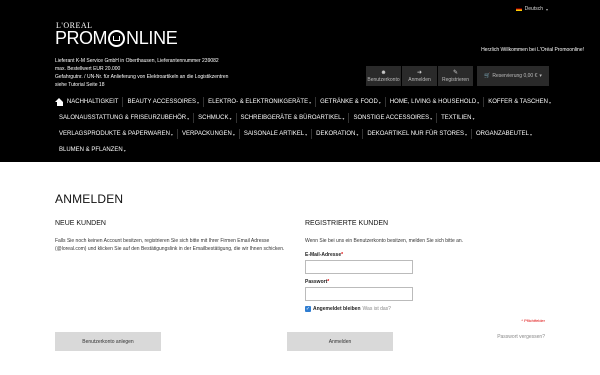  I want to click on nav-item: SALONAUSSTATTUNG & FRISEURZUBEHÖR ▾, so click(125, 118).